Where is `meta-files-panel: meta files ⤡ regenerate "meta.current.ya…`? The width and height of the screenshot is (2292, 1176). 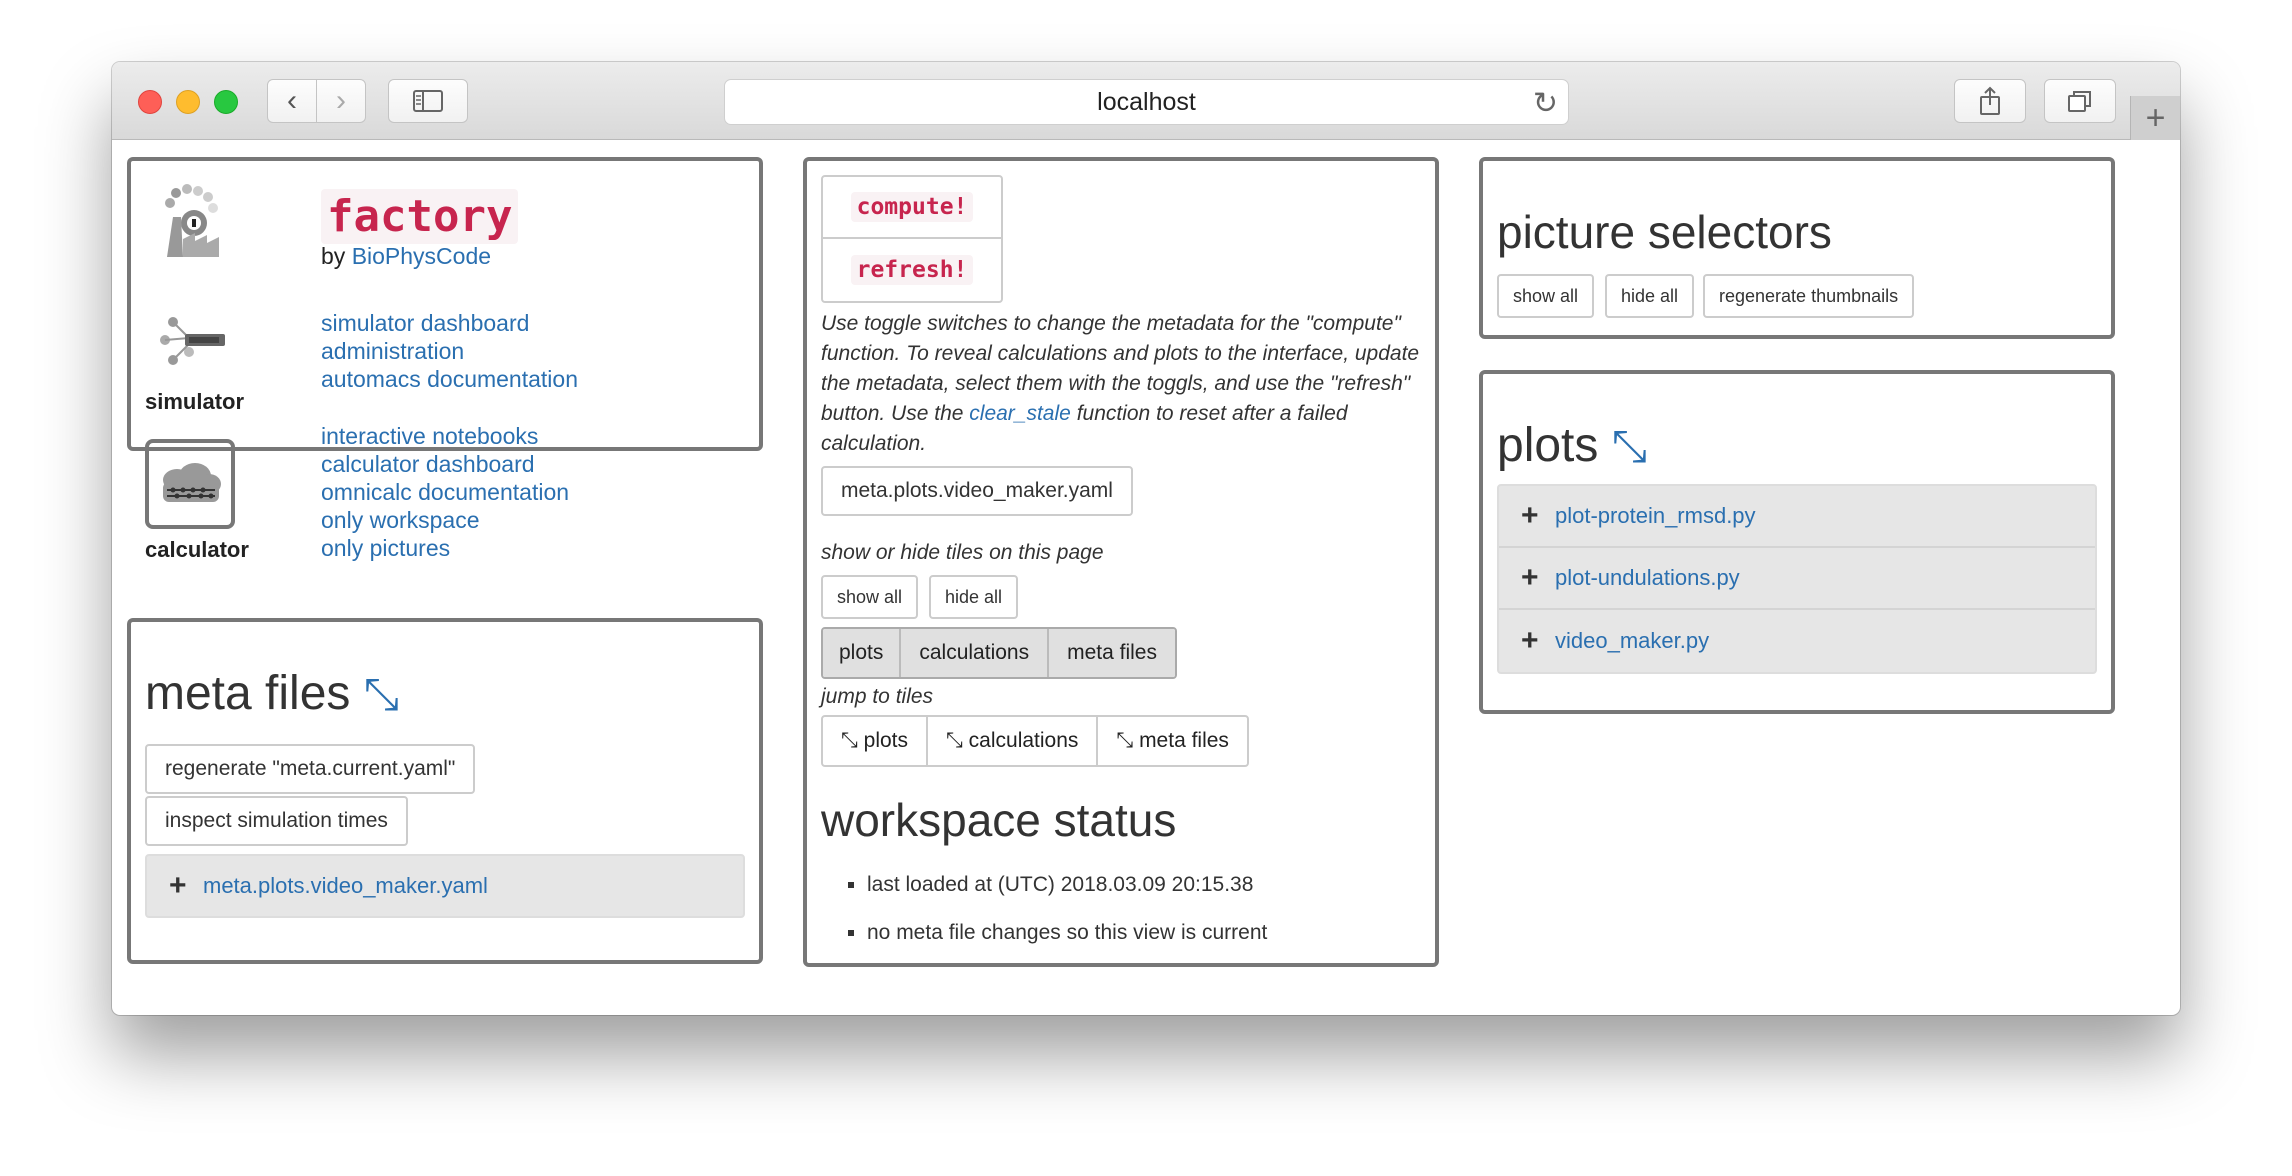
meta-files-panel: meta files ⤡ regenerate "meta.current.ya… is located at coordinates (445, 791).